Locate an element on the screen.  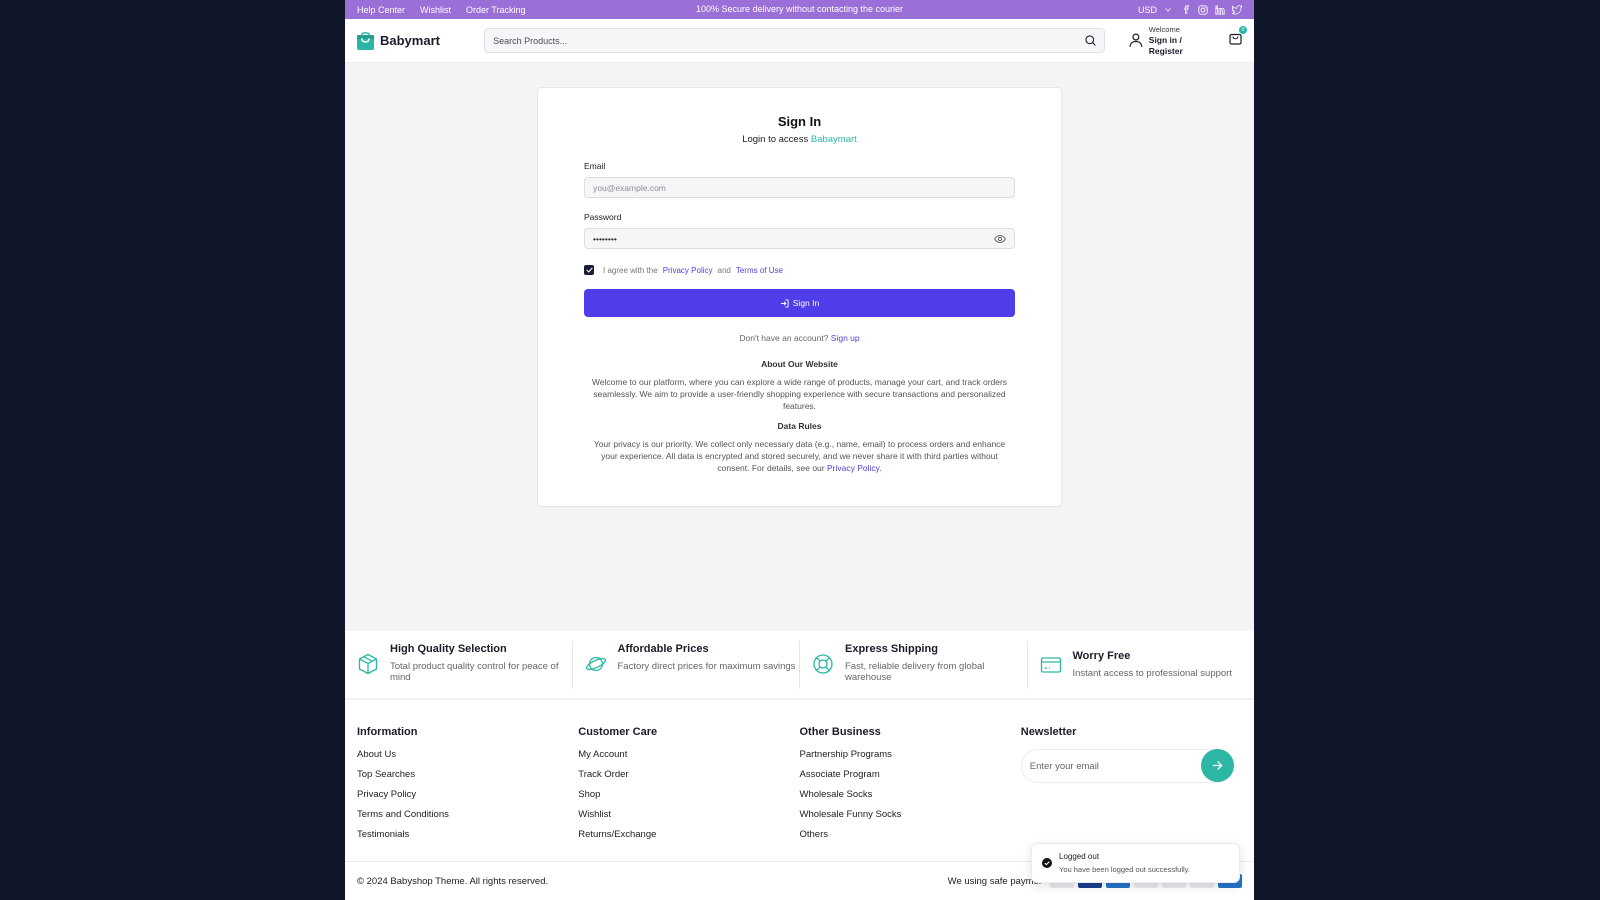
currency-select: USD is located at coordinates (1154, 10).